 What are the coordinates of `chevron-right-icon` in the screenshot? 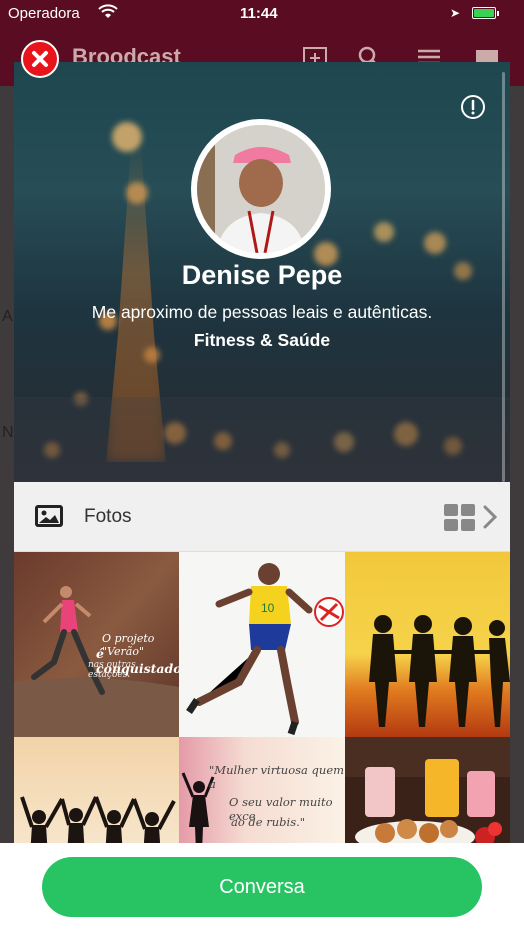 It's located at (490, 517).